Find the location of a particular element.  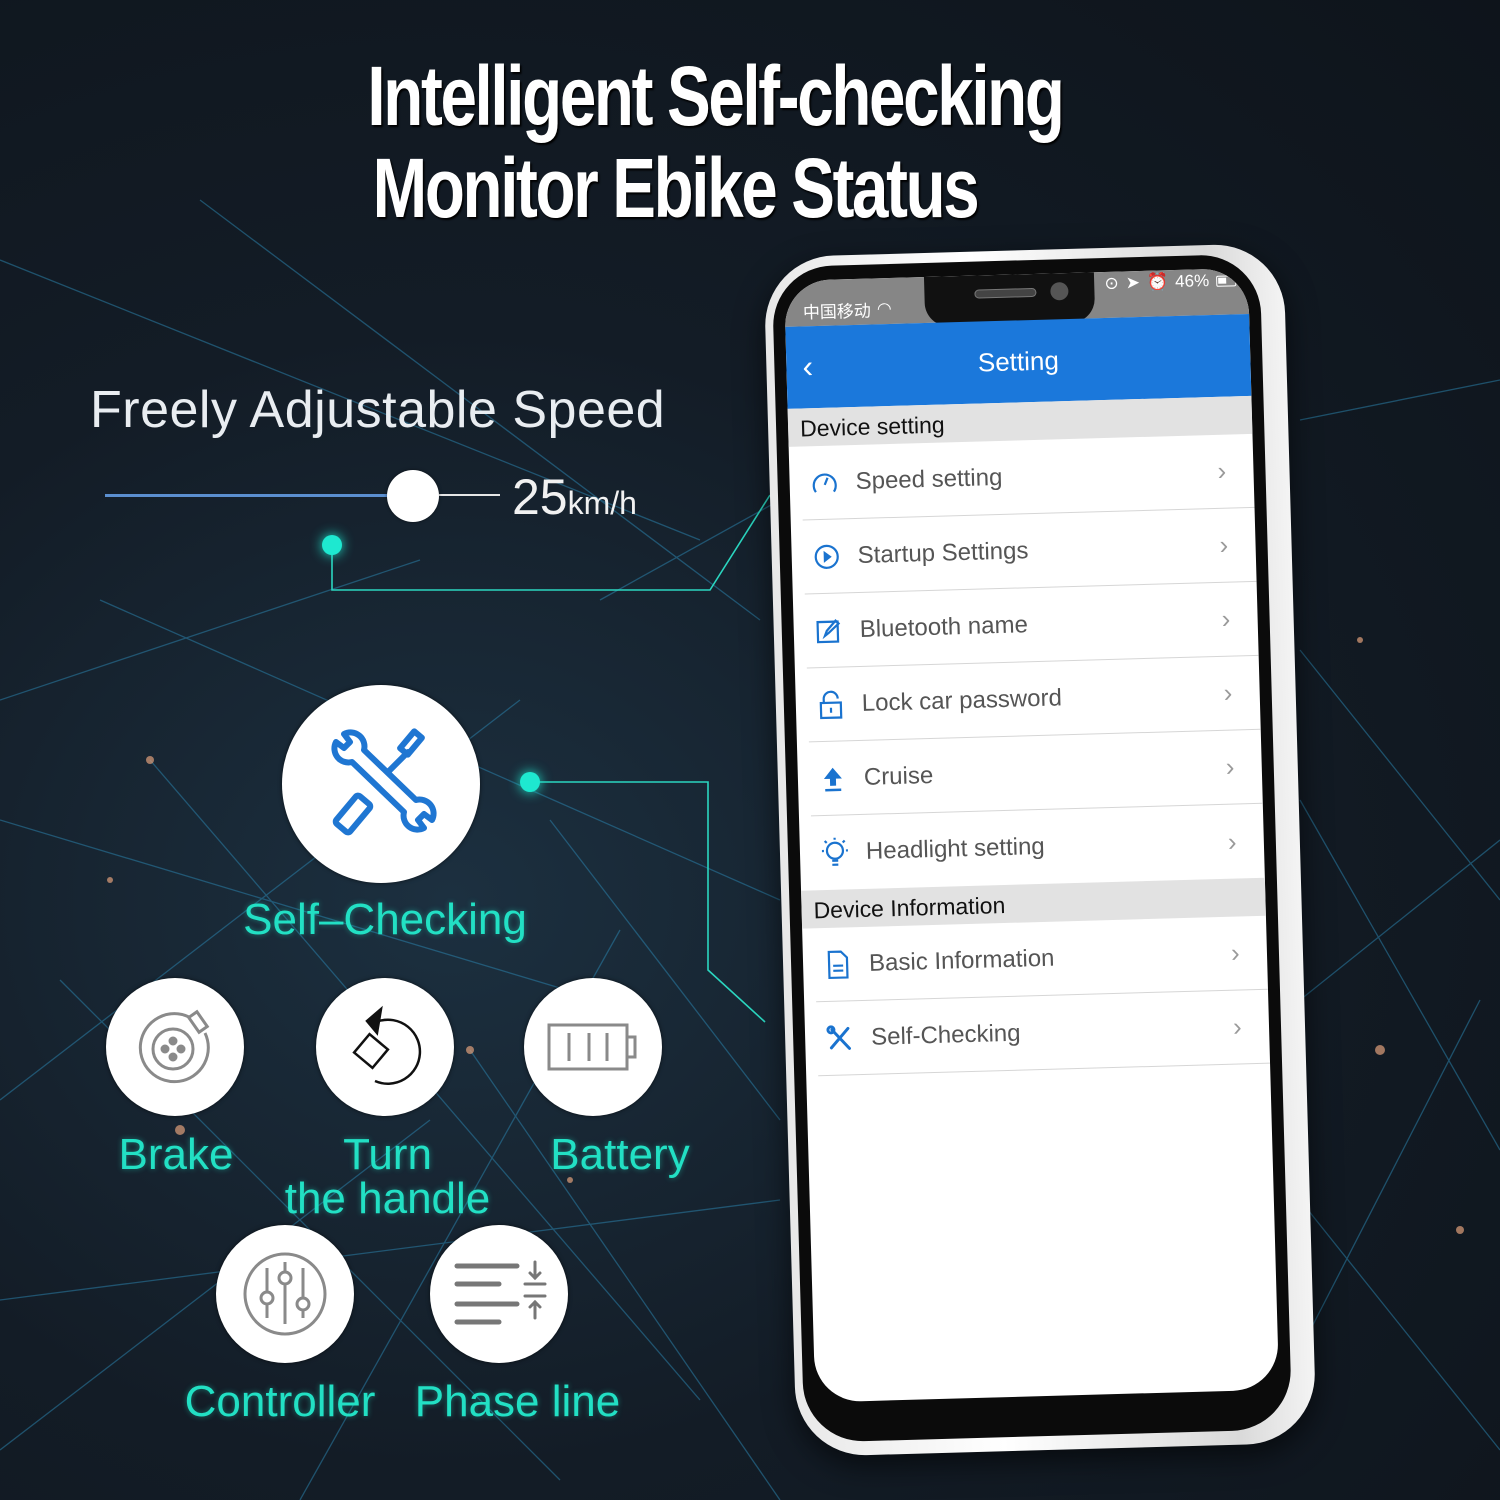

check-item-battery-label: Battery is located at coordinates (620, 1154).